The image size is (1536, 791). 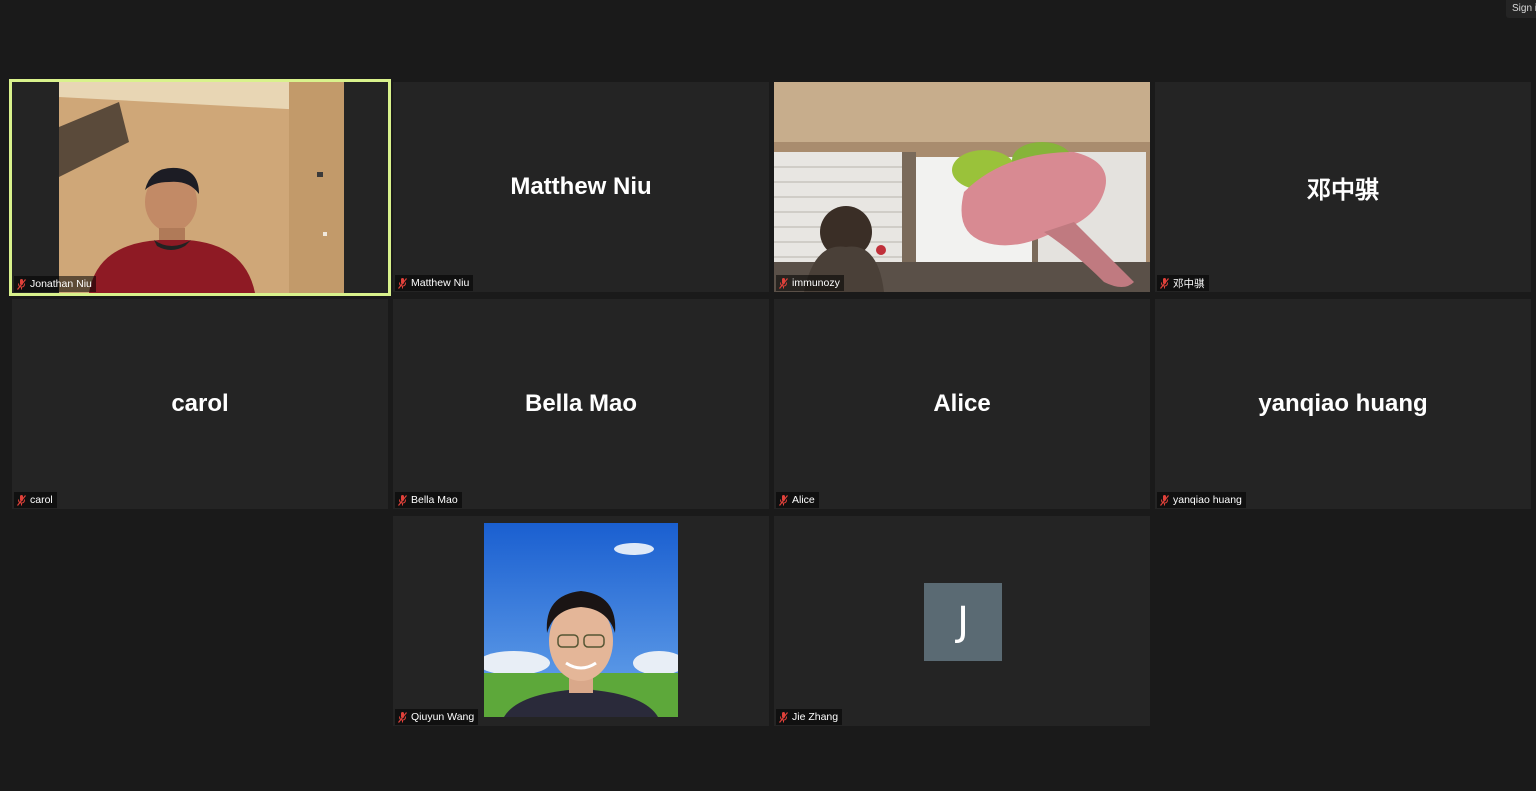 I want to click on participant-tile-matthew-niu: Matthew Niu Matthew Niu, so click(x=581, y=187).